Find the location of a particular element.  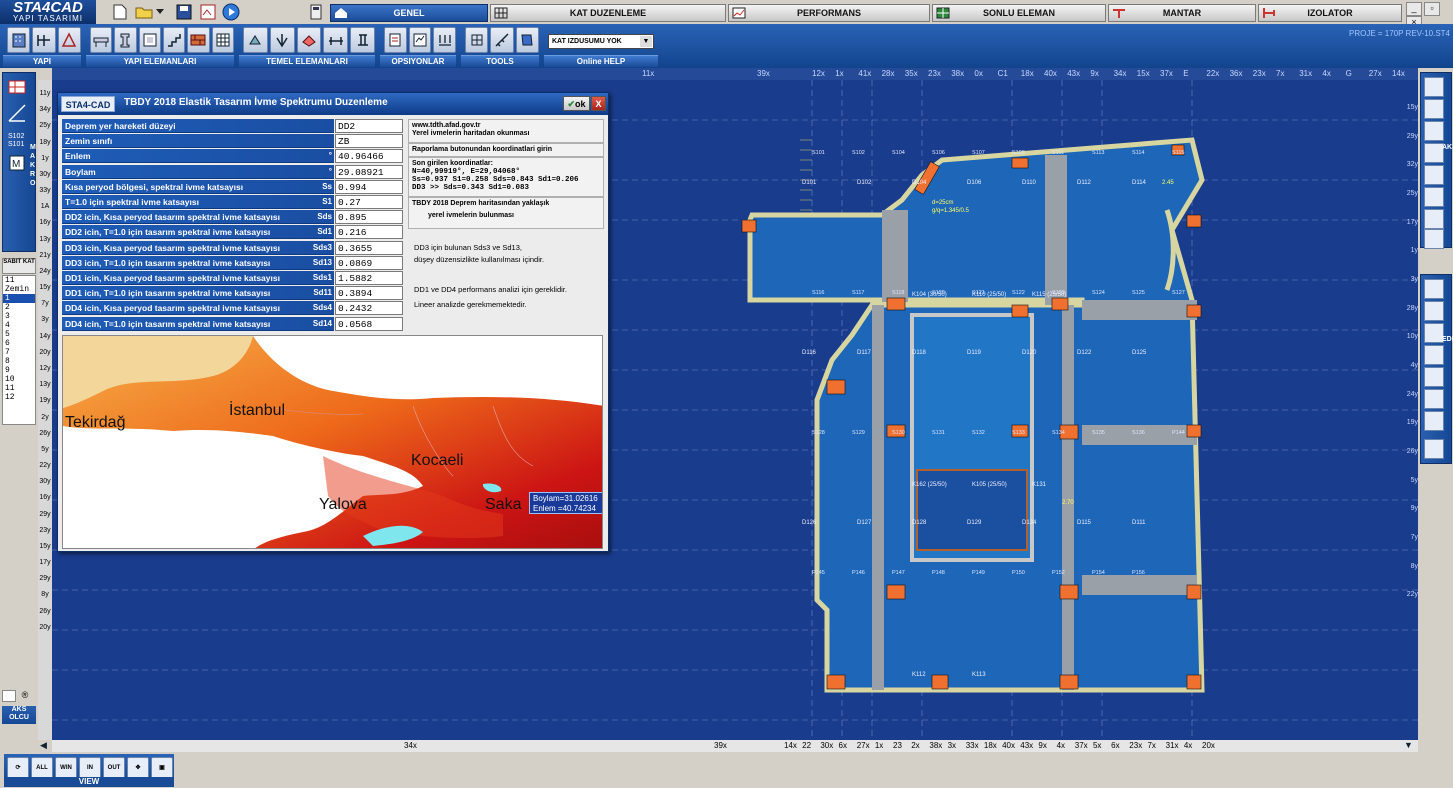

edit-scale-icon is located at coordinates (1434, 333).